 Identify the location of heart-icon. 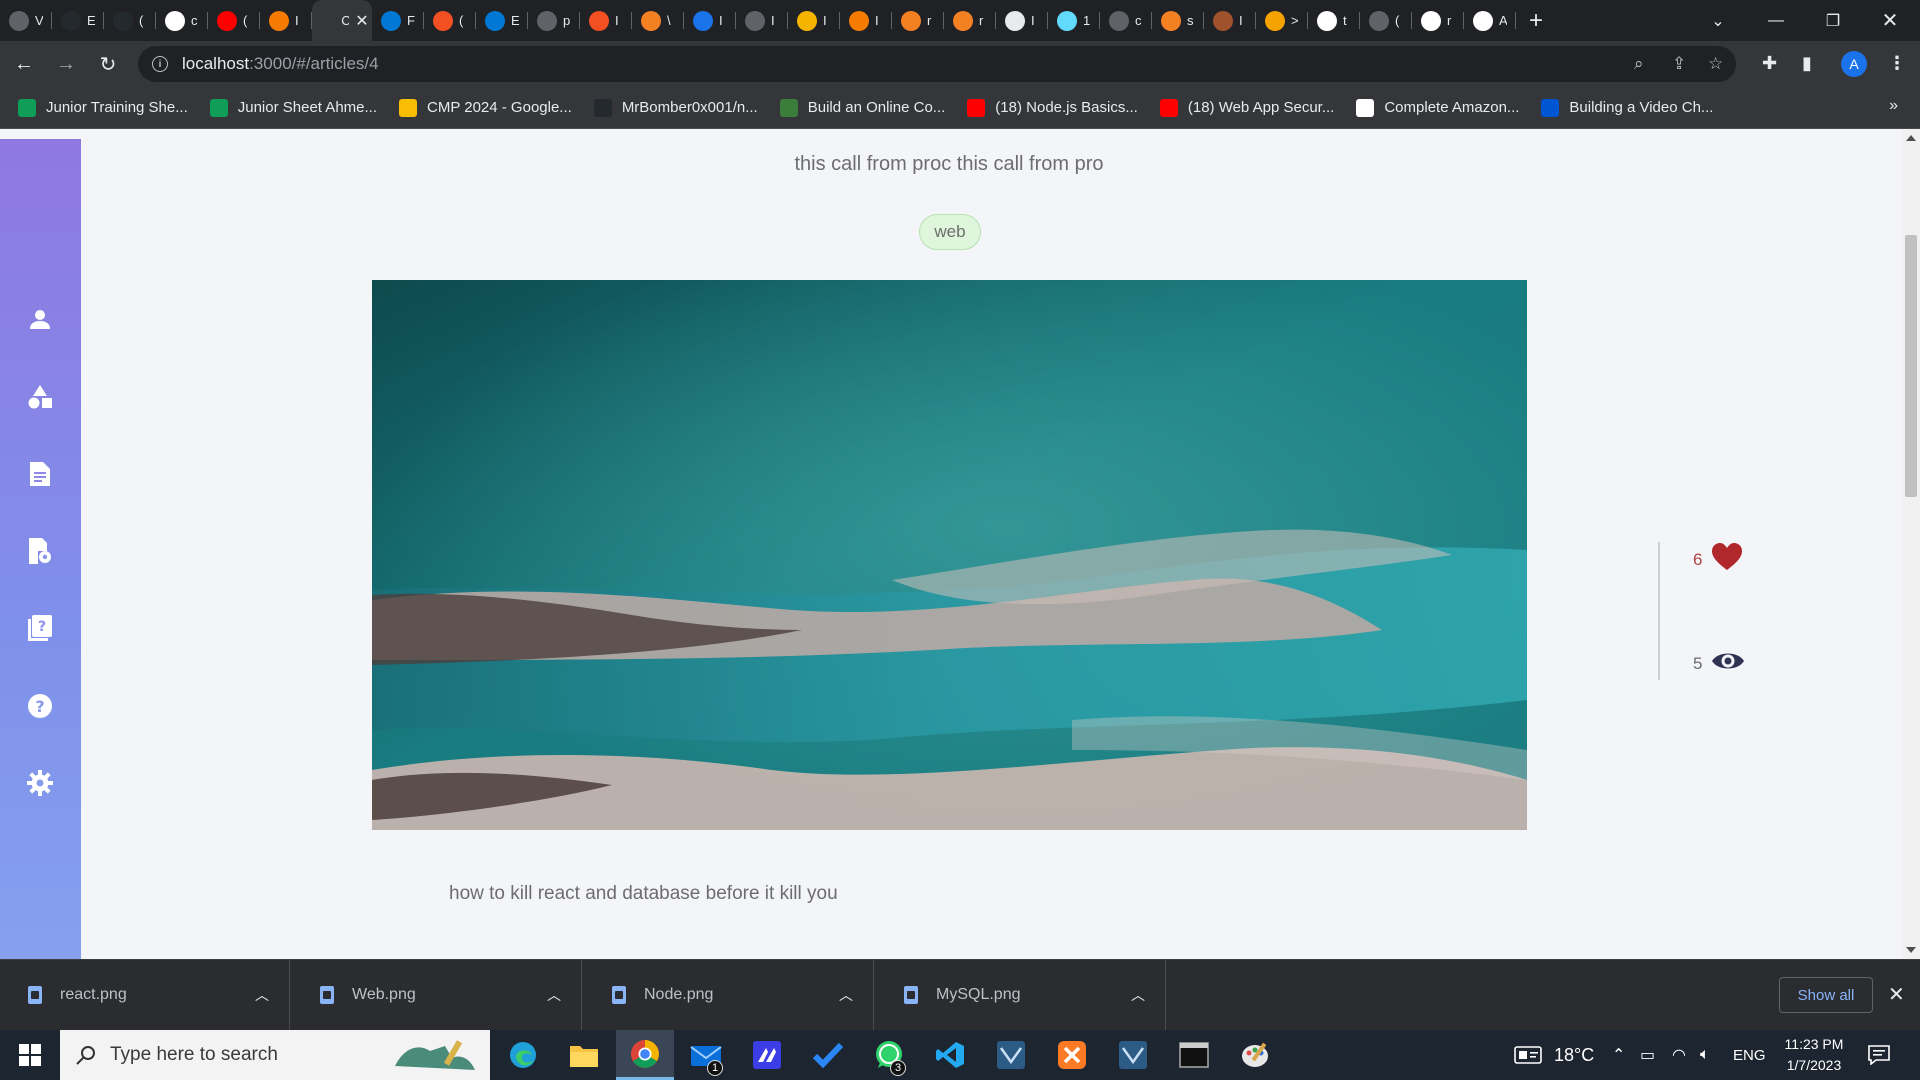
(1727, 559).